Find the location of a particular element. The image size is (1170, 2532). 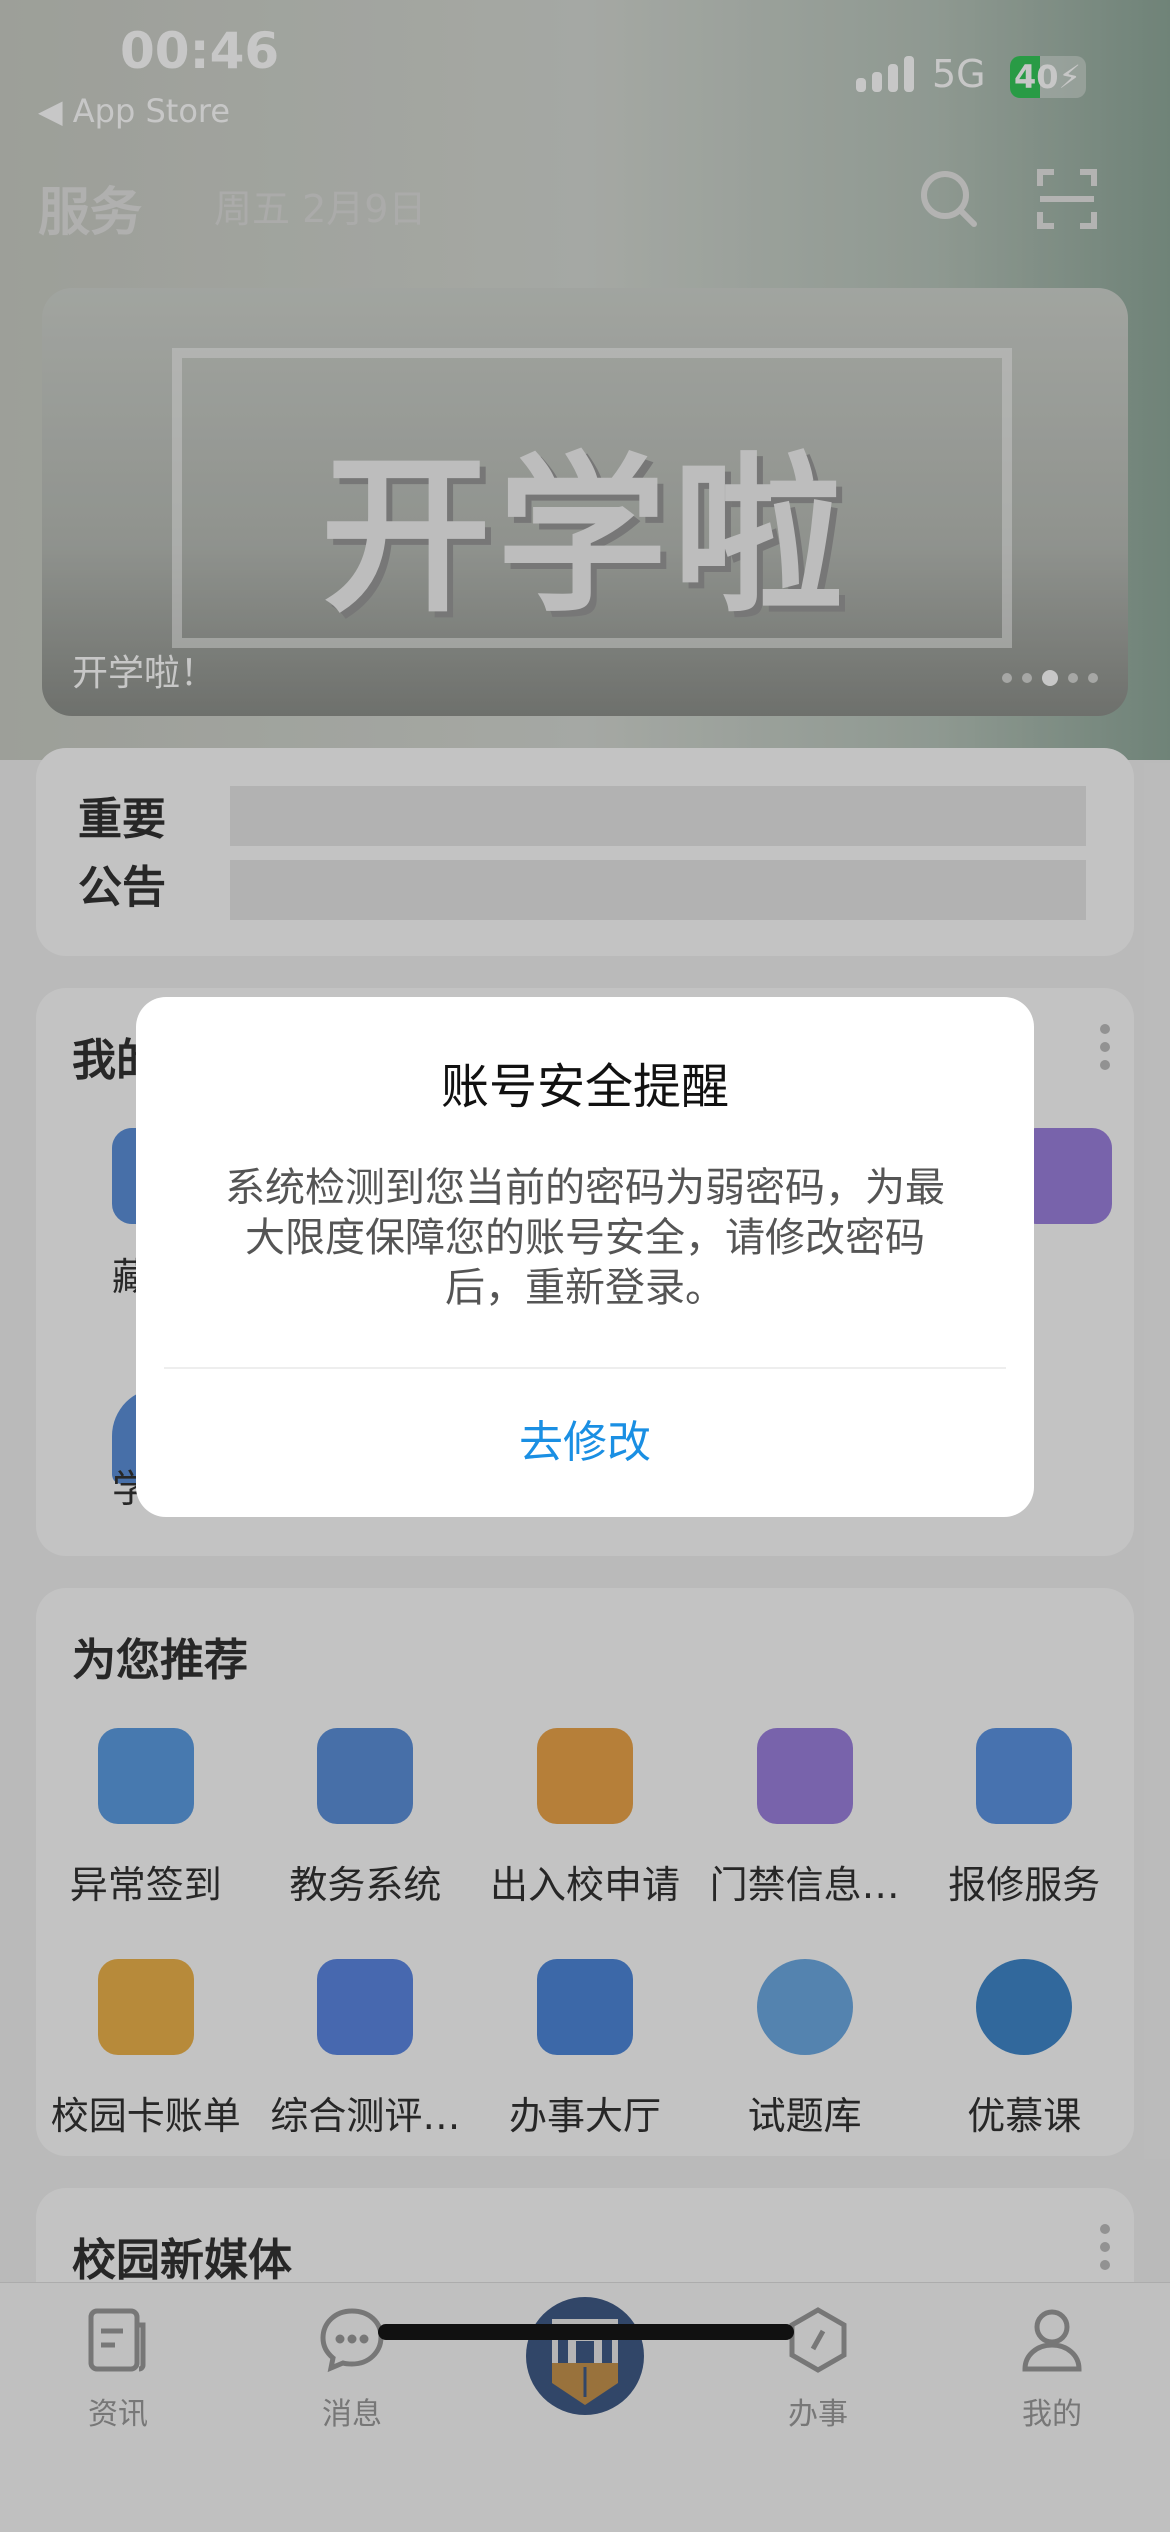

change-password-button: 去修改 is located at coordinates (585, 1443).